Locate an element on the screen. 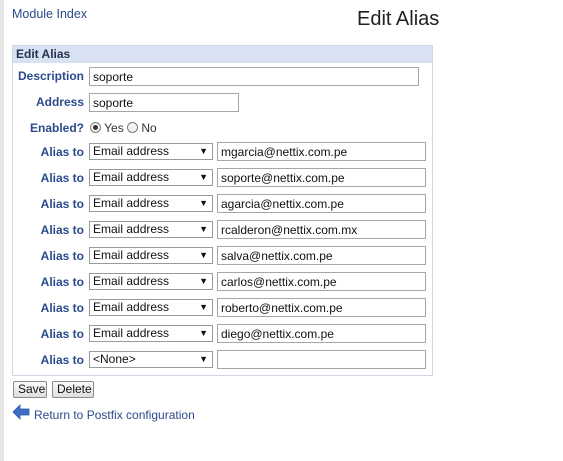 The image size is (563, 461). description-input is located at coordinates (254, 76).